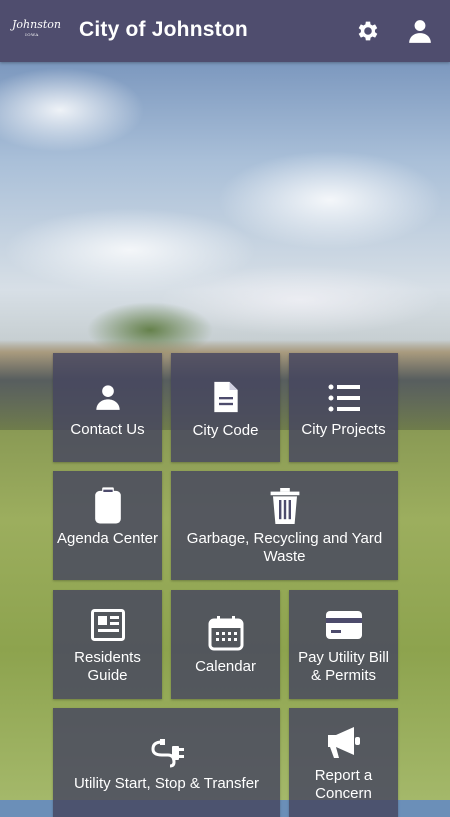 The image size is (450, 817). What do you see at coordinates (166, 783) in the screenshot?
I see `tile-label: Utility Start, Stop & Transfer` at bounding box center [166, 783].